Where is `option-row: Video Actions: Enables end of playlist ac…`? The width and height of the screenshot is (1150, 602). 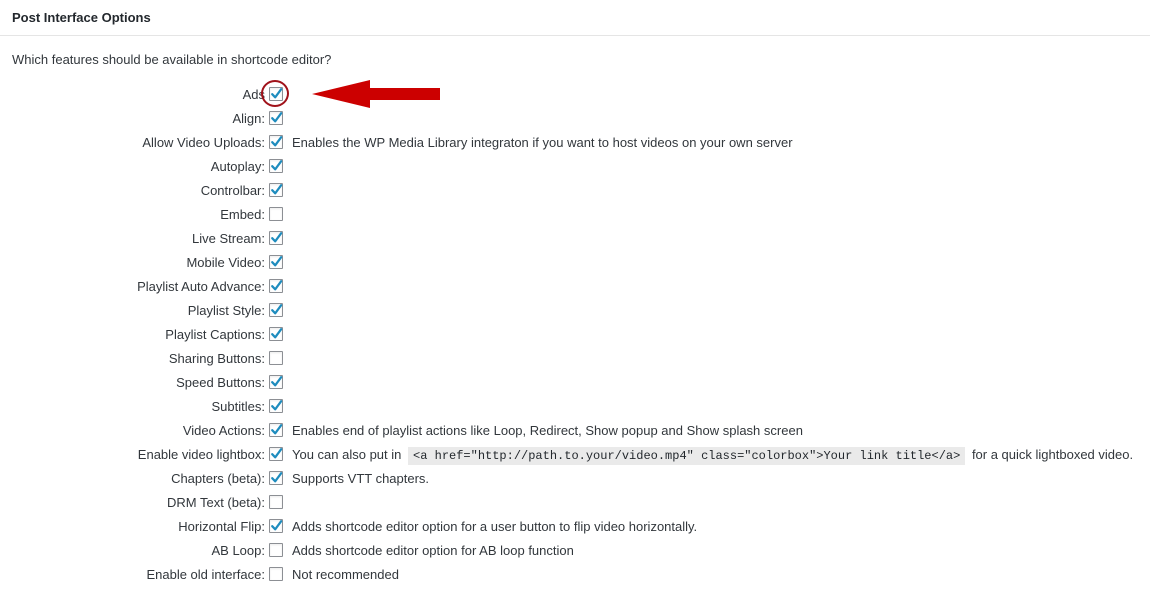
option-row: Video Actions: Enables end of playlist ac… is located at coordinates (575, 432).